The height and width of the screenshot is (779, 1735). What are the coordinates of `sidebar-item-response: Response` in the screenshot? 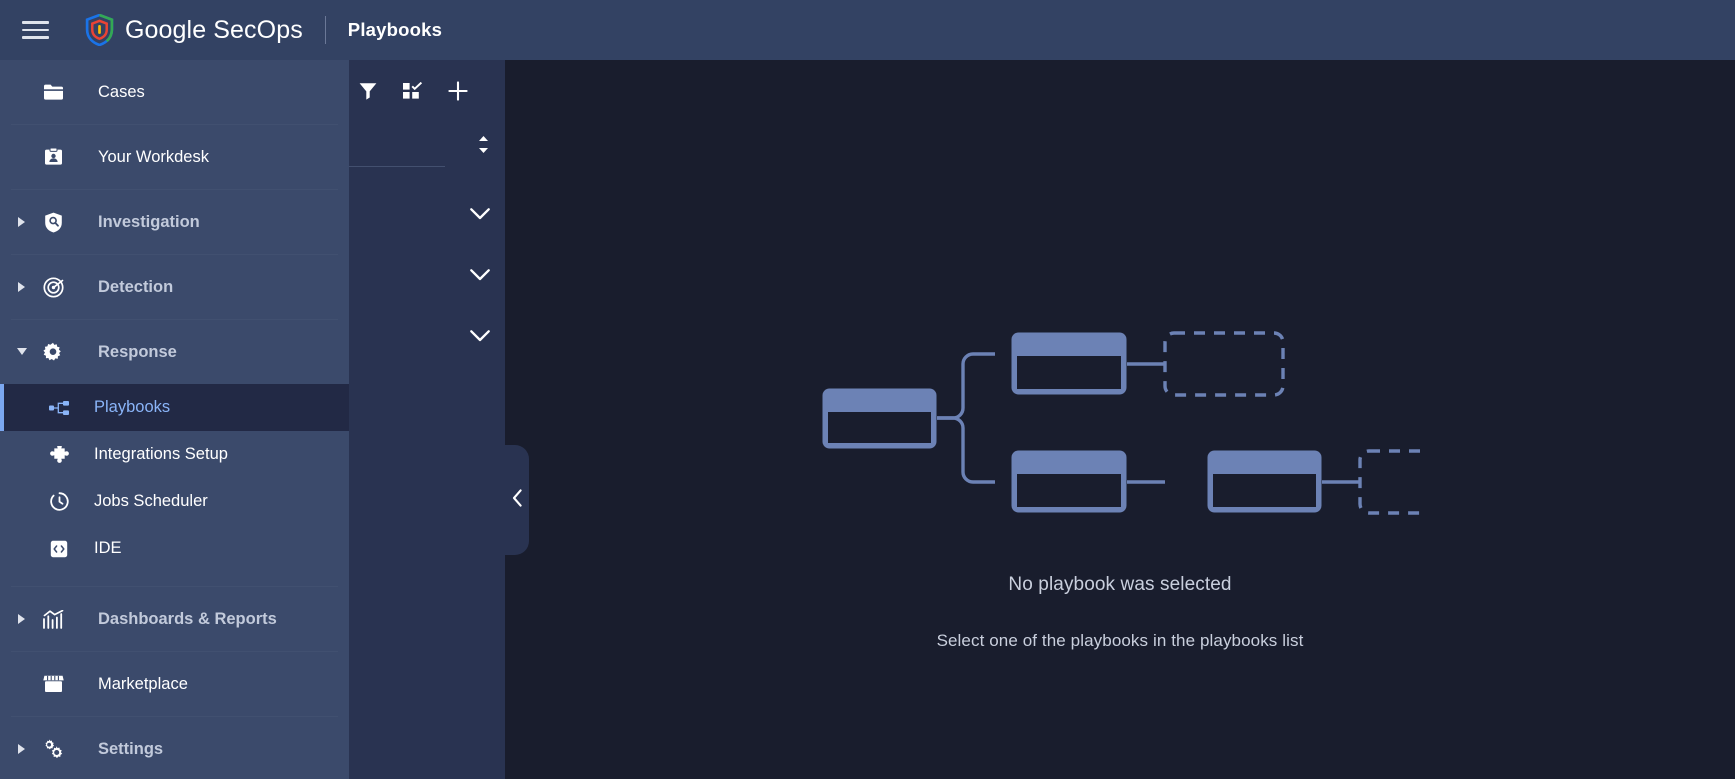 It's located at (174, 352).